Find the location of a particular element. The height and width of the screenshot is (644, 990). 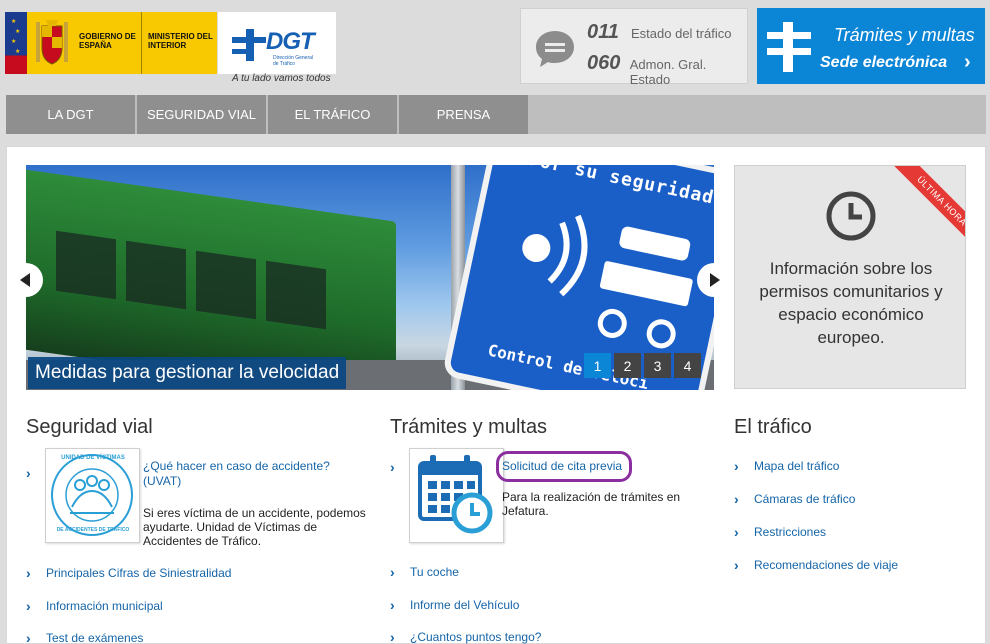

link-tu-coche: Tu coche is located at coordinates (434, 572).